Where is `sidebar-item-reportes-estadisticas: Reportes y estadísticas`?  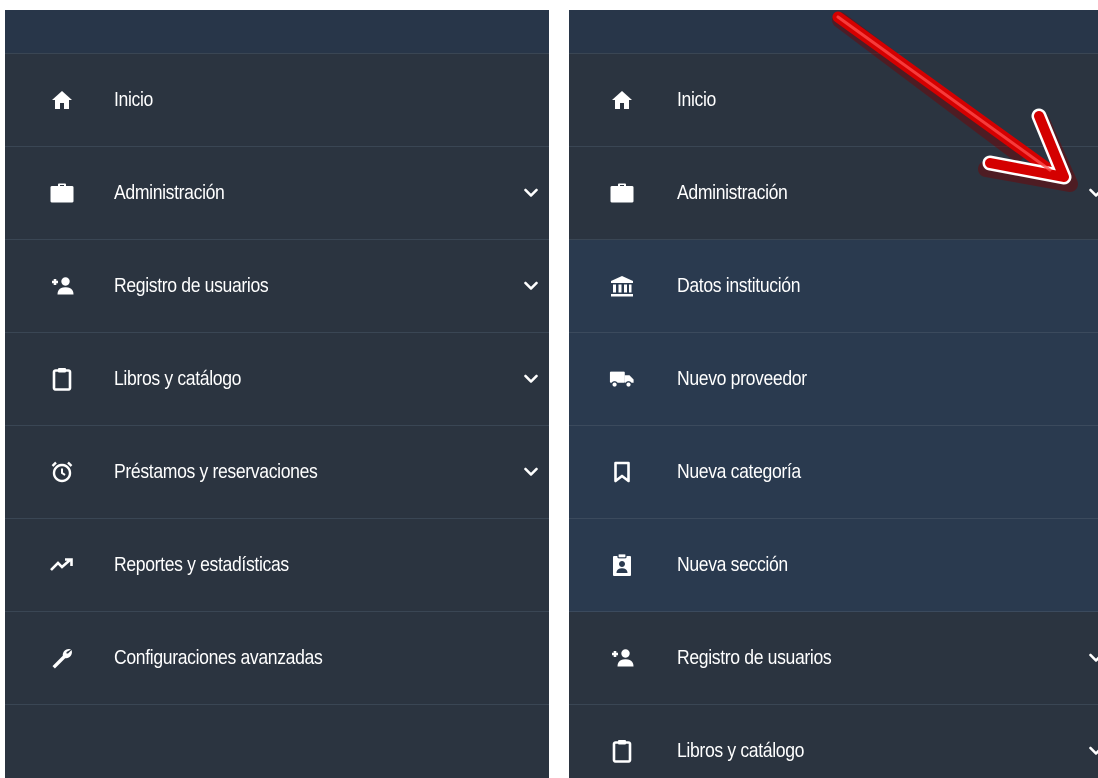
sidebar-item-reportes-estadisticas: Reportes y estadísticas is located at coordinates (277, 565).